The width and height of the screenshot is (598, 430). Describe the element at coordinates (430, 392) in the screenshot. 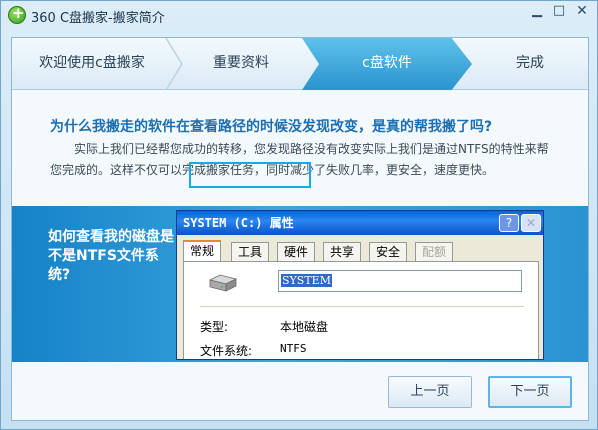

I see `prev-page-button: 上一页` at that location.